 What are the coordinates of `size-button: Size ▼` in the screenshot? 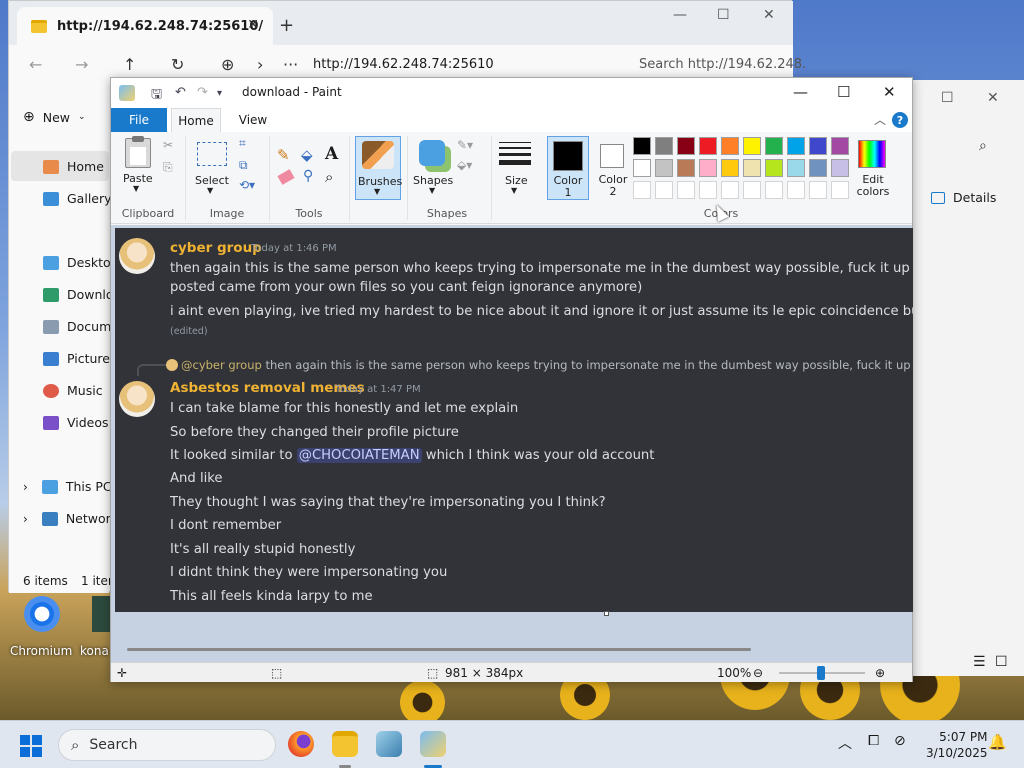 It's located at (516, 167).